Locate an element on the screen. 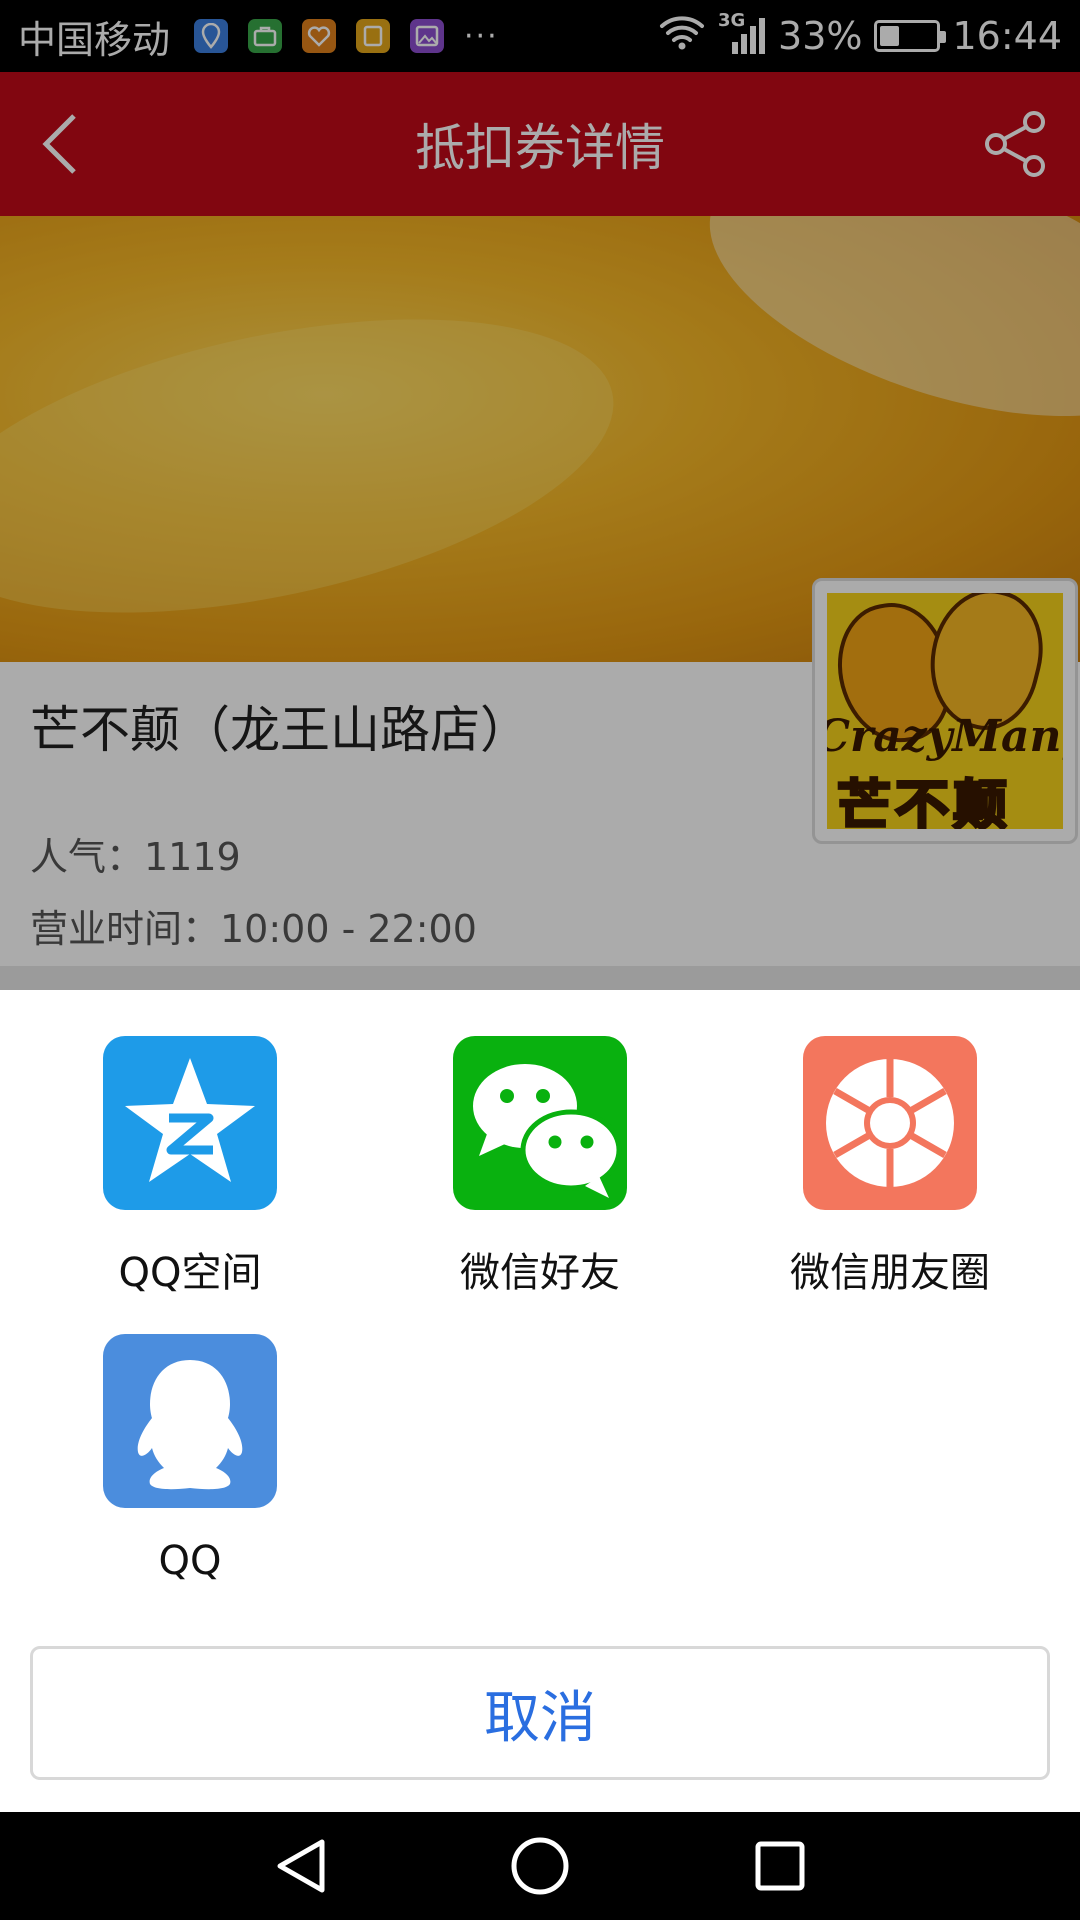 The height and width of the screenshot is (1920, 1080). circle-home-icon is located at coordinates (540, 1866).